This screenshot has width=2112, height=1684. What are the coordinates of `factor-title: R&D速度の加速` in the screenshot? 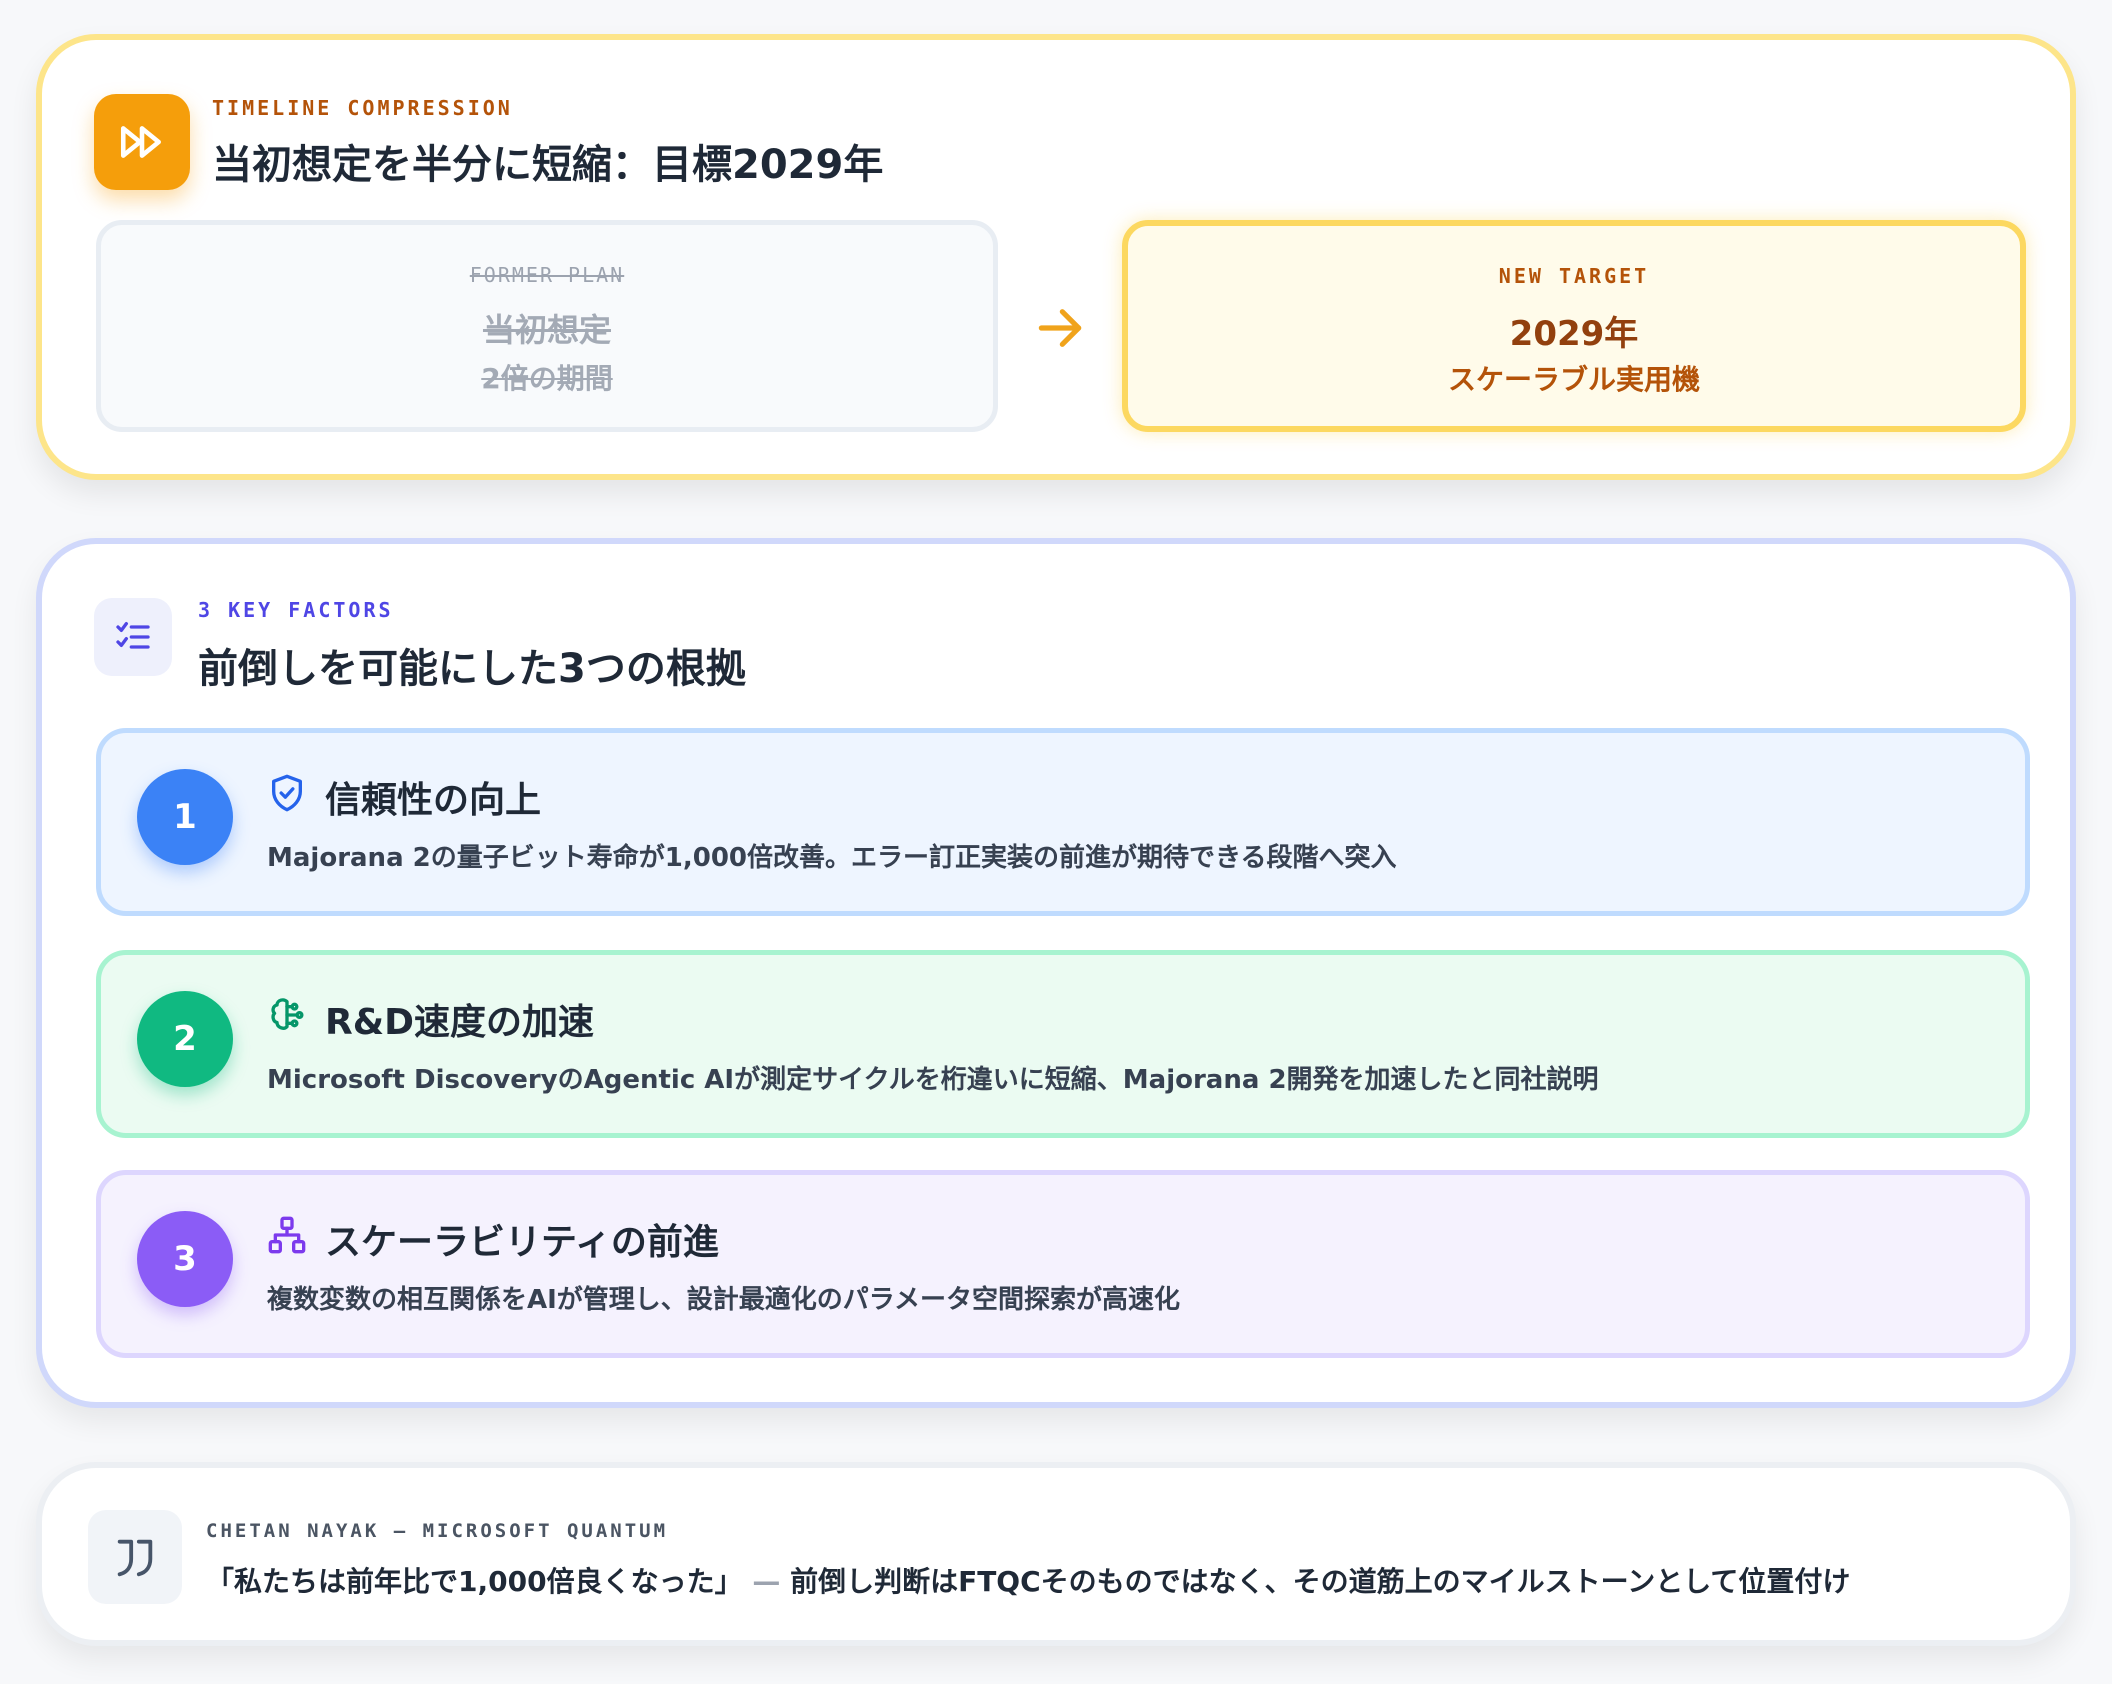 It's located at (459, 1022).